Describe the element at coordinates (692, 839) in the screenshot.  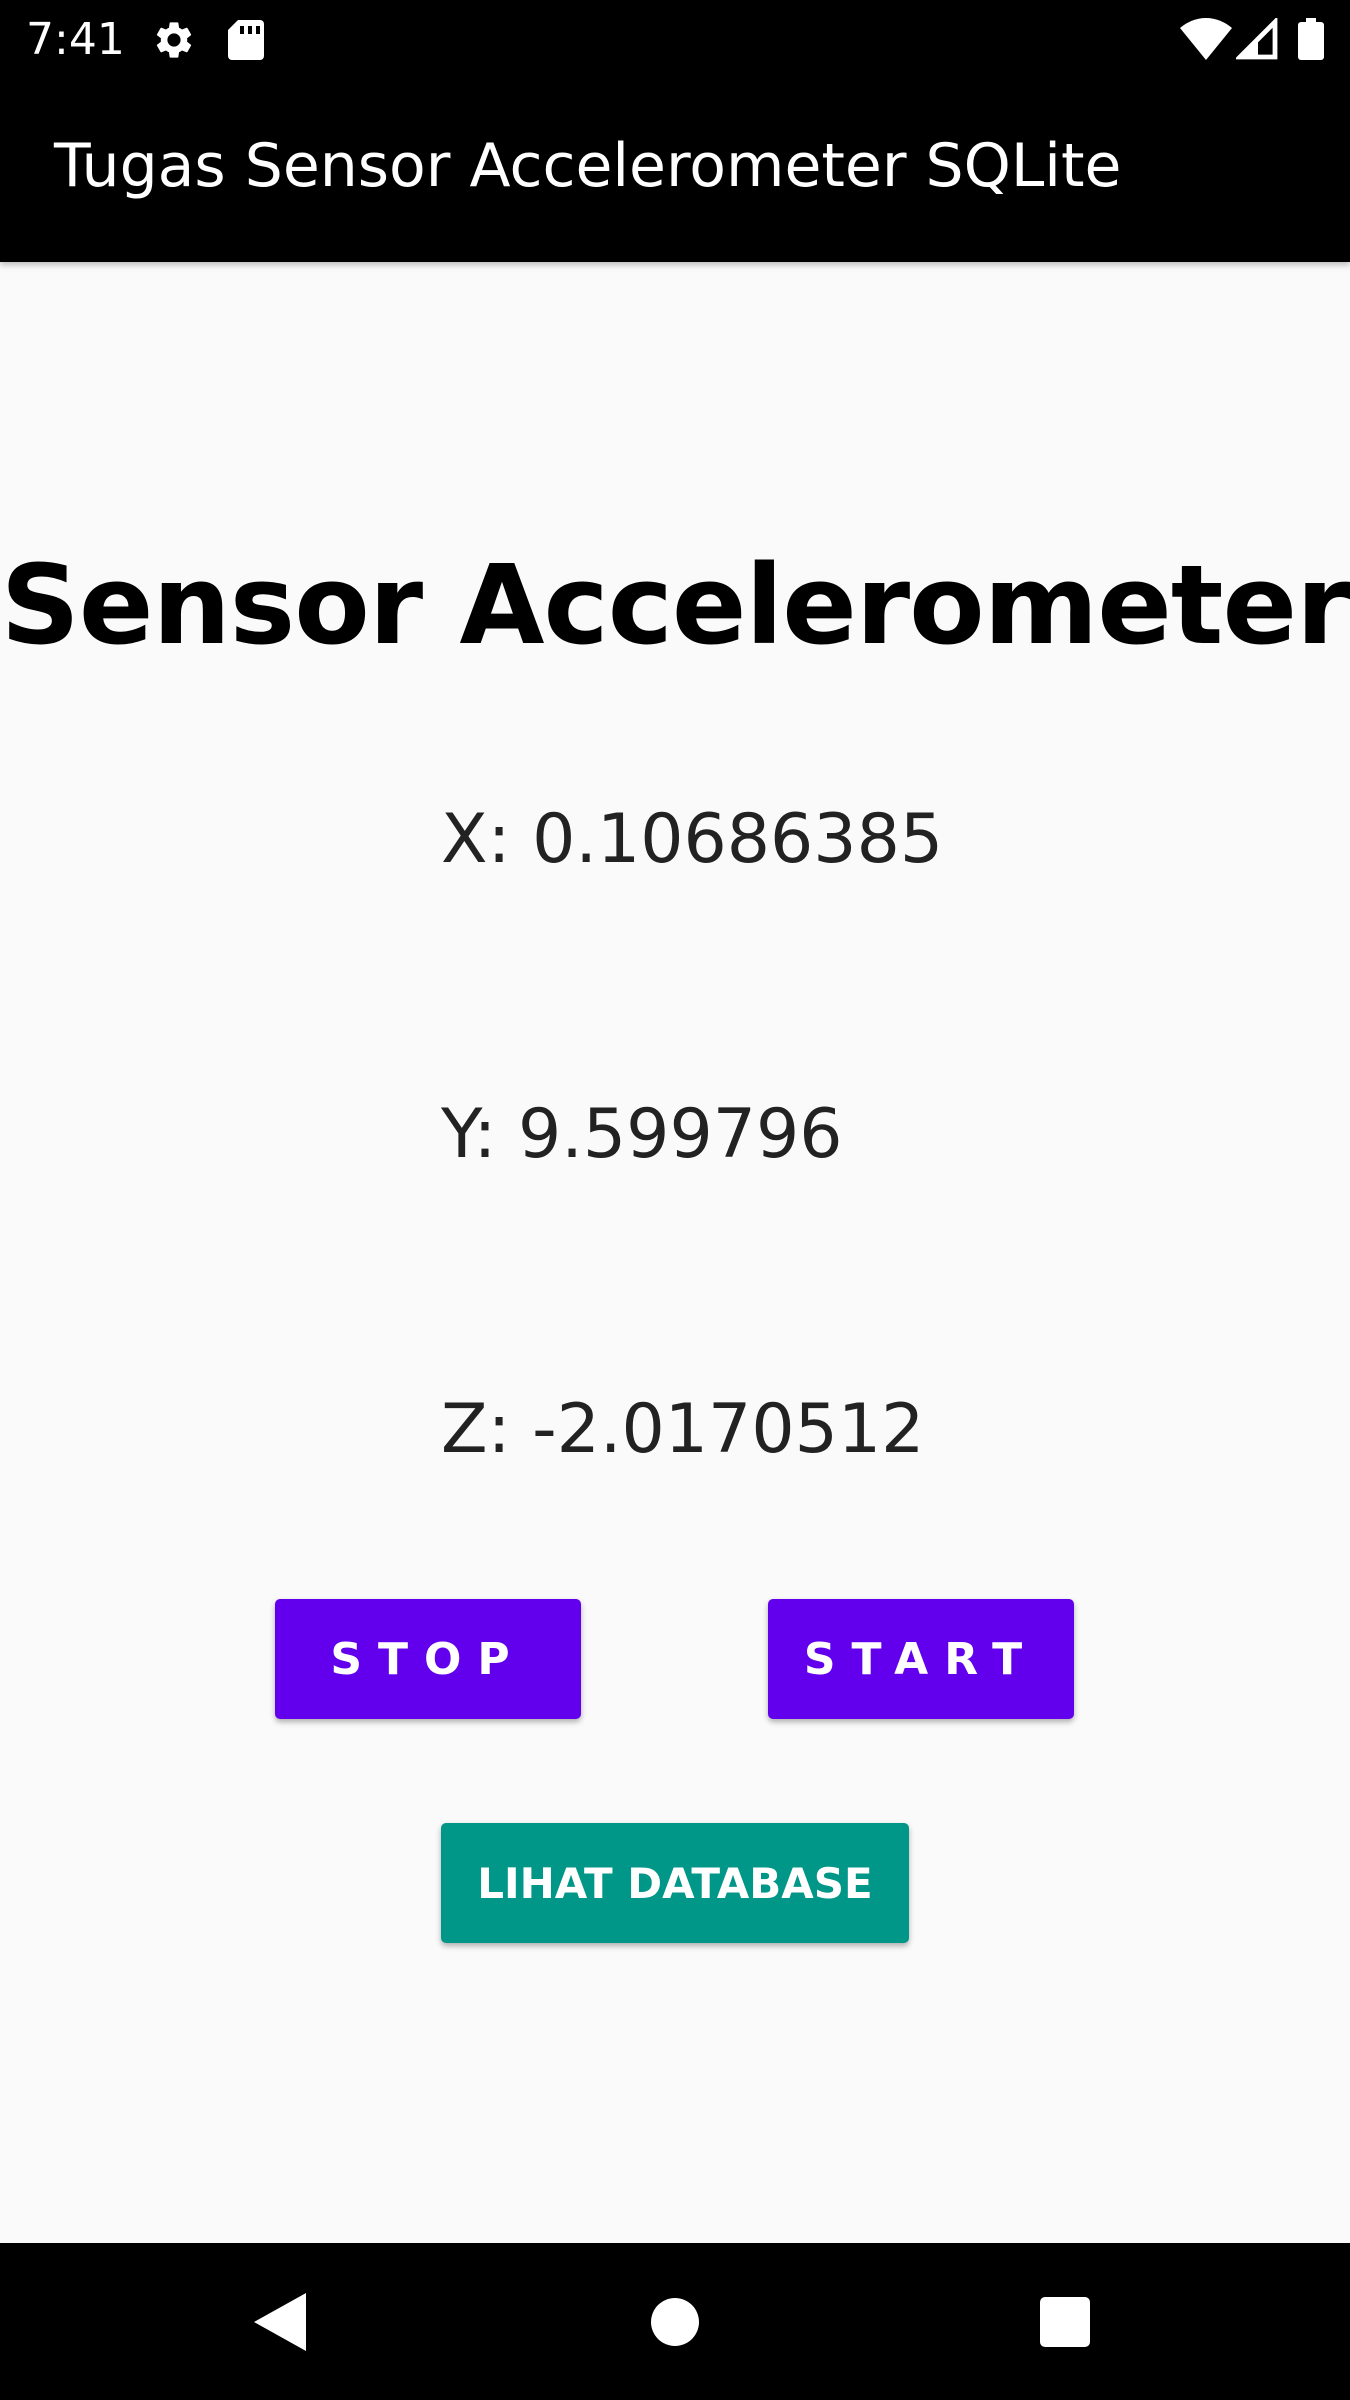
I see `x-reading: X: 0.10686385` at that location.